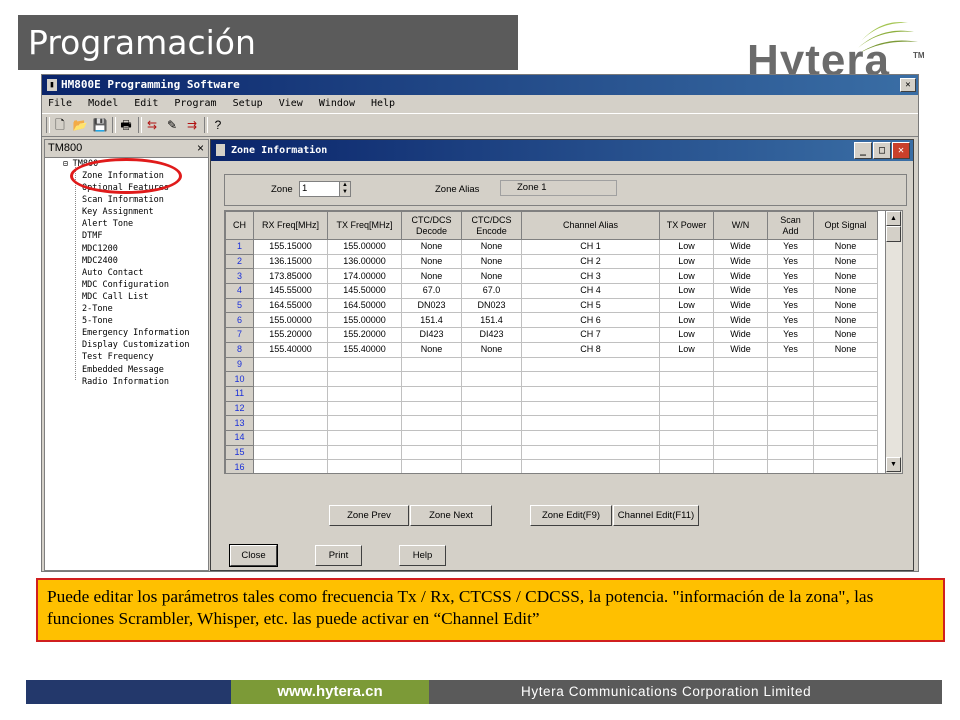 Image resolution: width=960 pixels, height=720 pixels. I want to click on menu-setup: Setup, so click(248, 103).